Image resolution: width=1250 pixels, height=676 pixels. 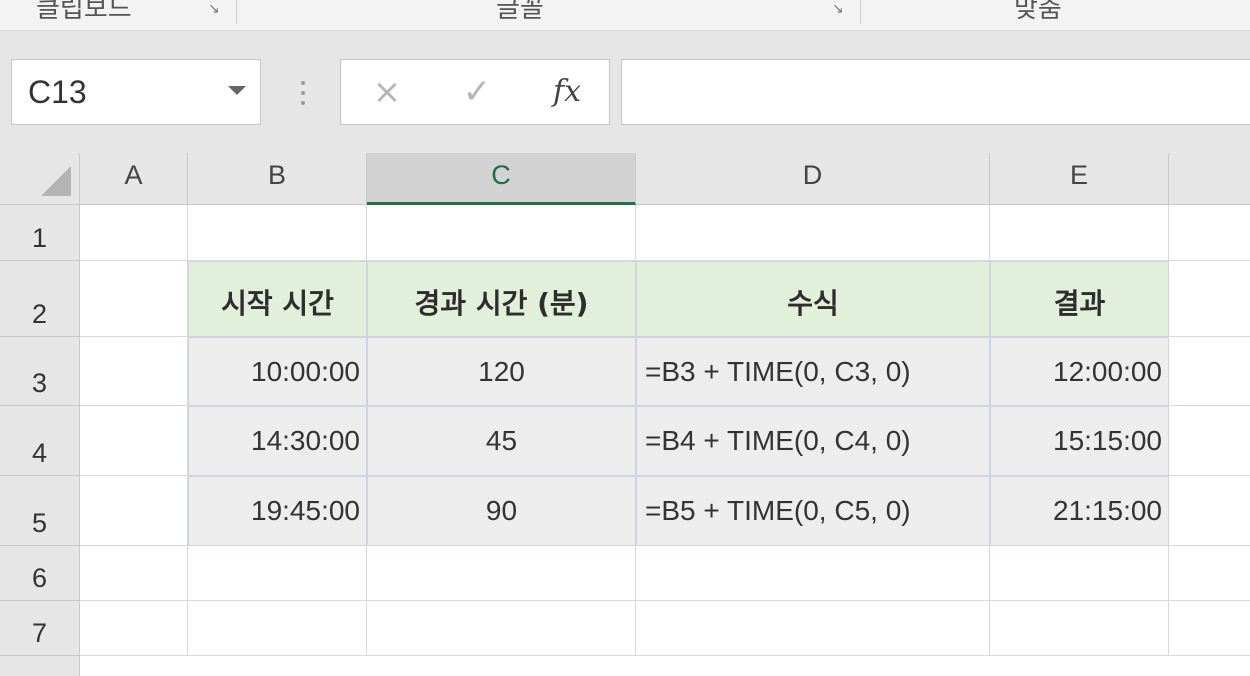 I want to click on table-header-elapsed-minutes: 경과 시간 (분), so click(x=501, y=299).